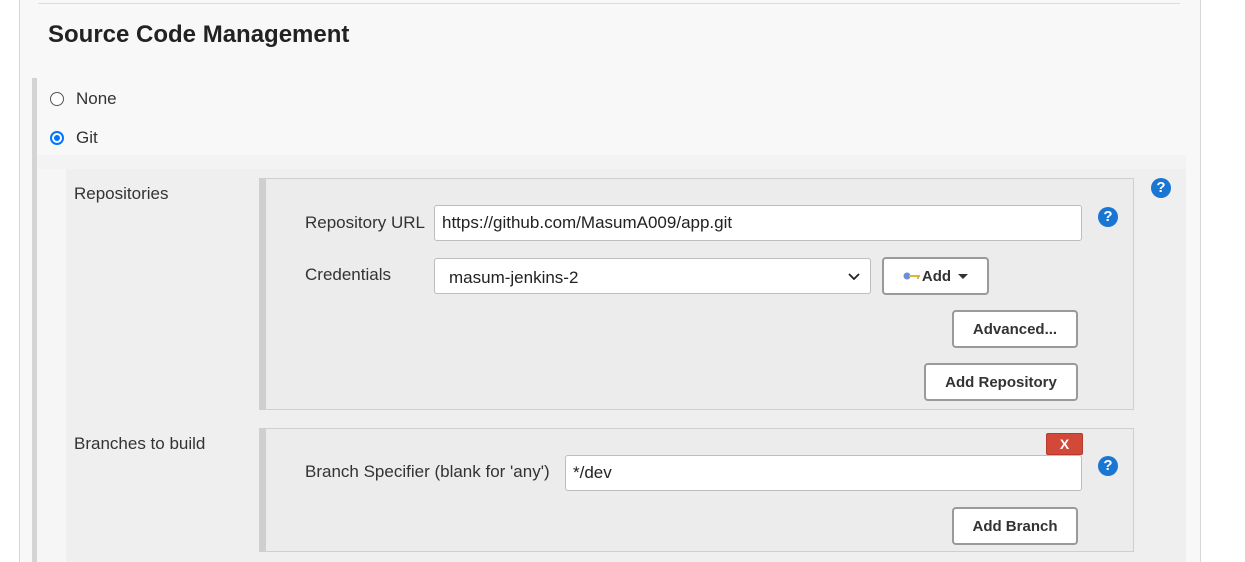  Describe the element at coordinates (427, 471) in the screenshot. I see `branch-specifier-label: Branch Specifier (blank for 'any')` at that location.